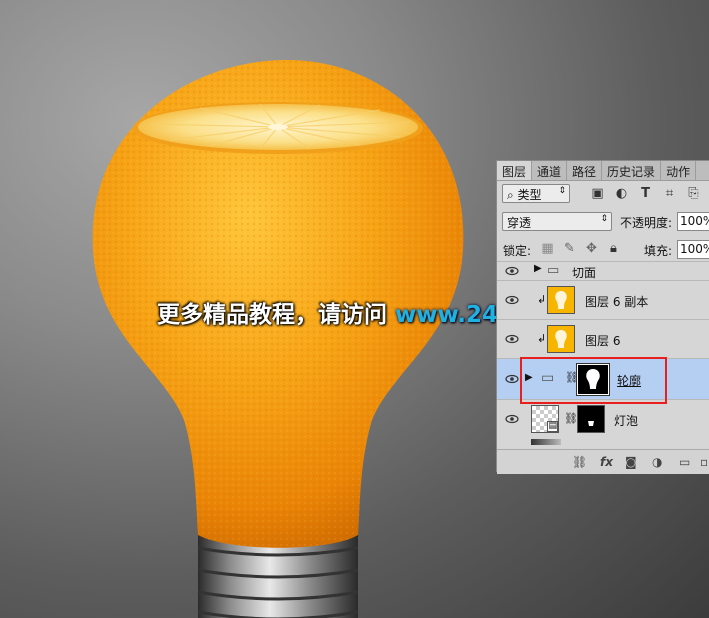 This screenshot has height=618, width=709. I want to click on panel-tabs: 图层 通道 路径 历史记录 动作, so click(603, 171).